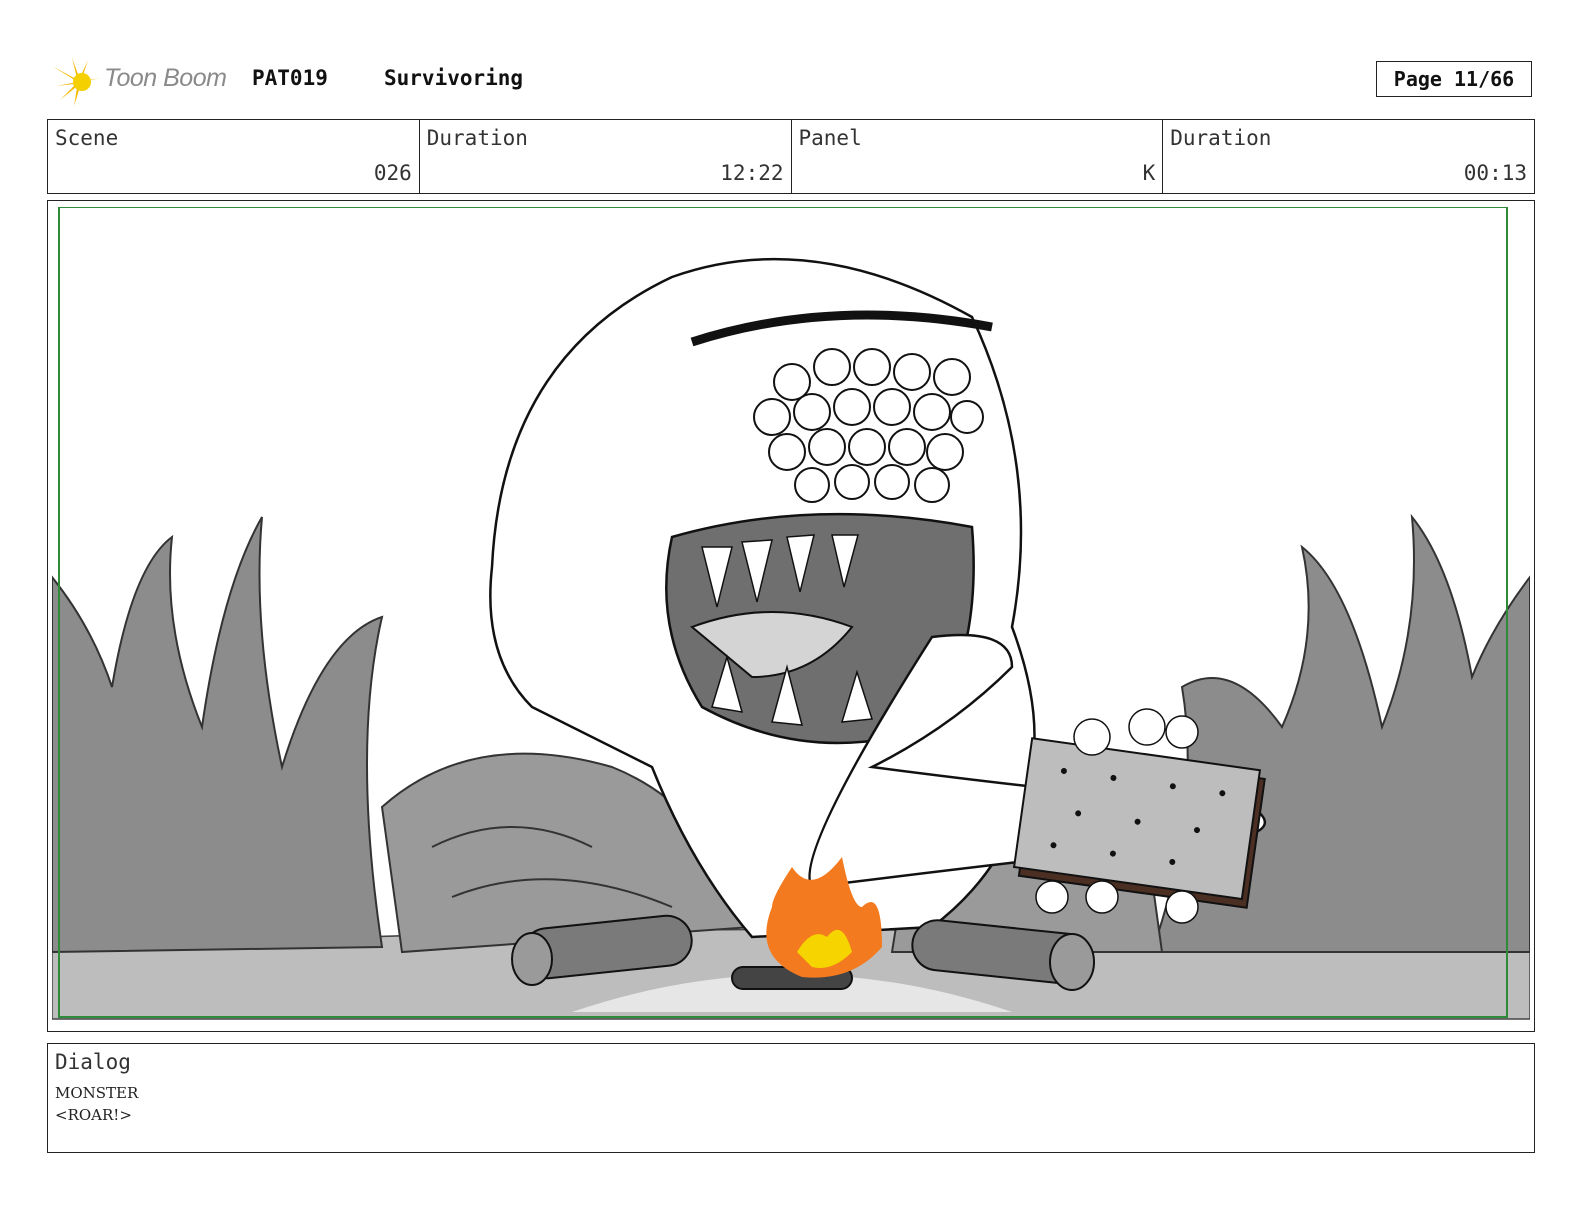 This screenshot has width=1584, height=1224. I want to click on scene-duration-value: 12:22, so click(752, 173).